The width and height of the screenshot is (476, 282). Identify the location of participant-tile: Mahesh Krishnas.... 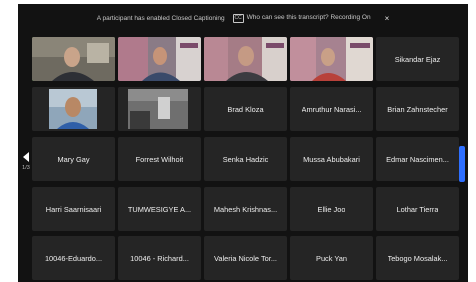
(245, 209).